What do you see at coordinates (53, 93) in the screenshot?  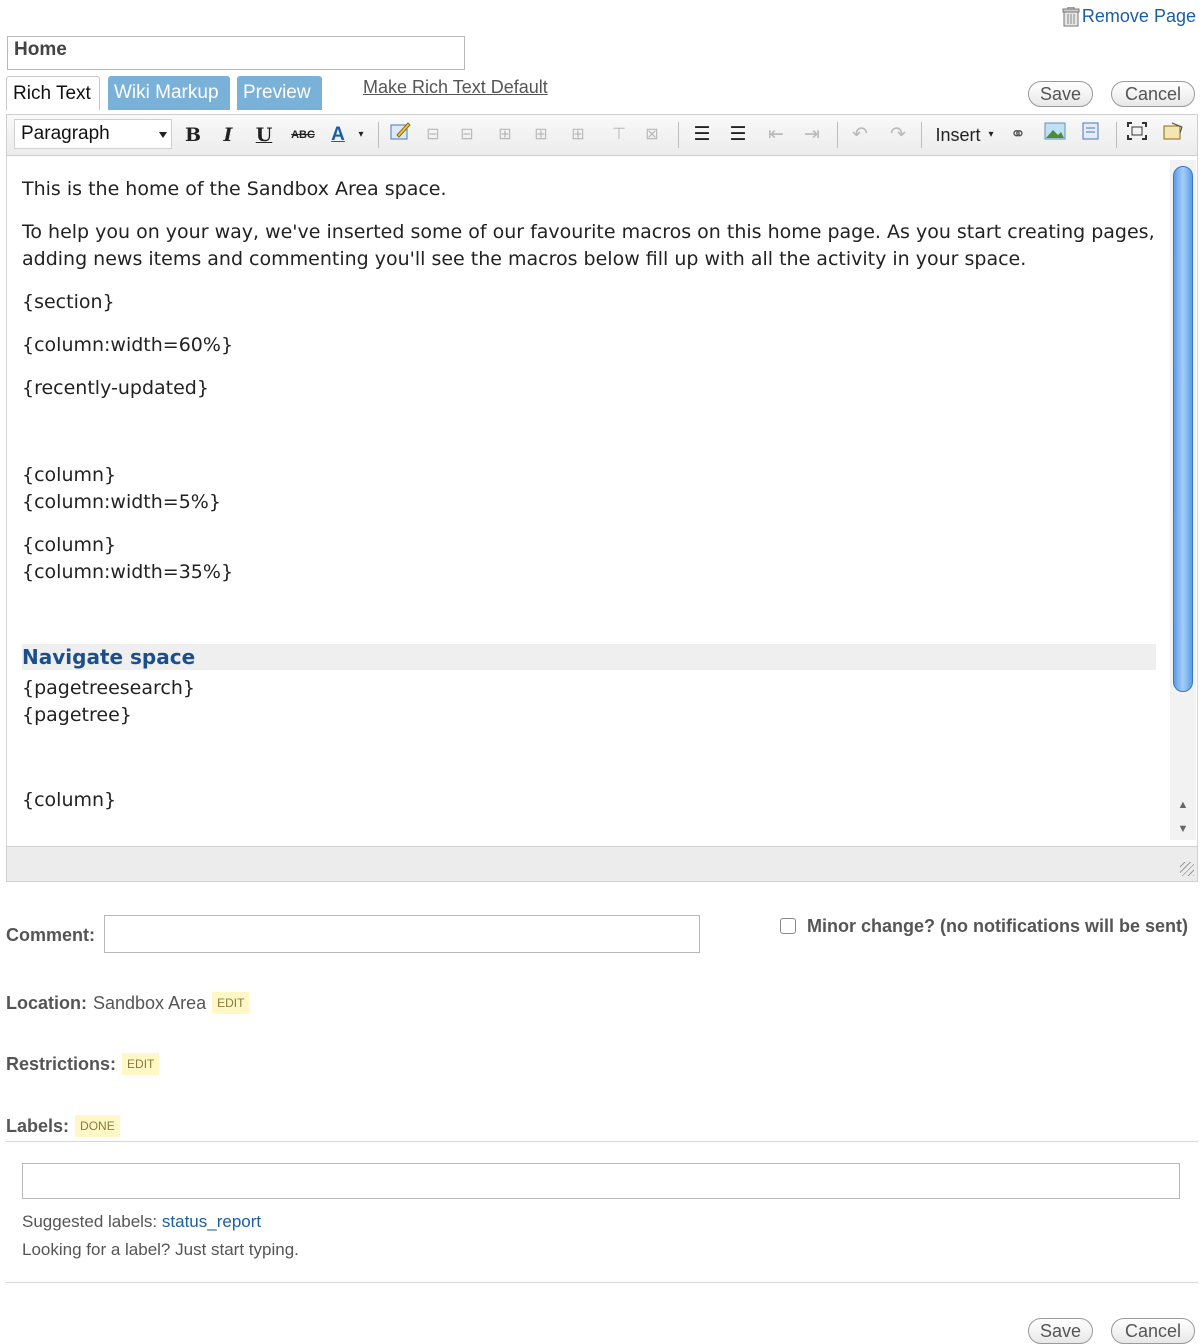 I see `tab-rich-text: Rich Text` at bounding box center [53, 93].